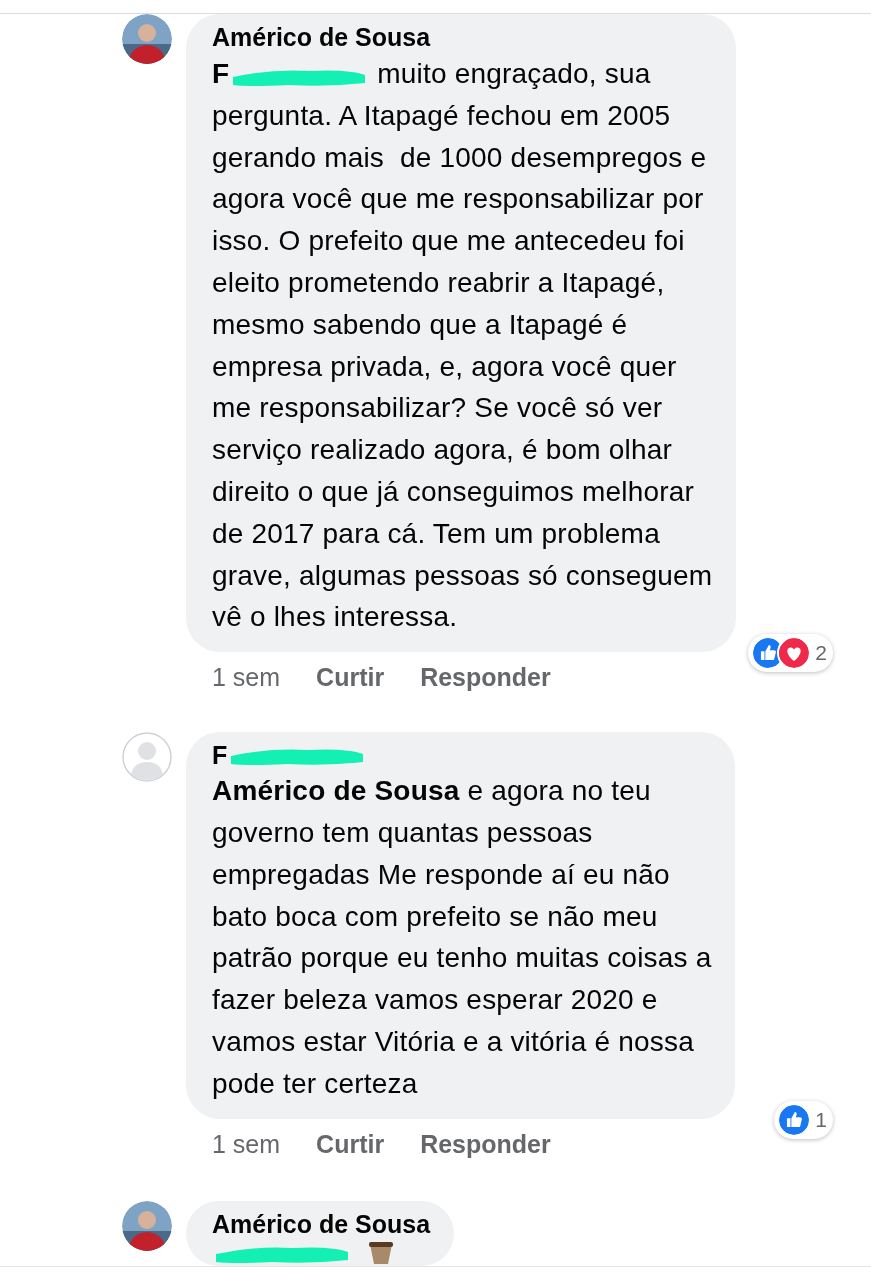 The height and width of the screenshot is (1280, 871). What do you see at coordinates (147, 757) in the screenshot?
I see `avatar-icon` at bounding box center [147, 757].